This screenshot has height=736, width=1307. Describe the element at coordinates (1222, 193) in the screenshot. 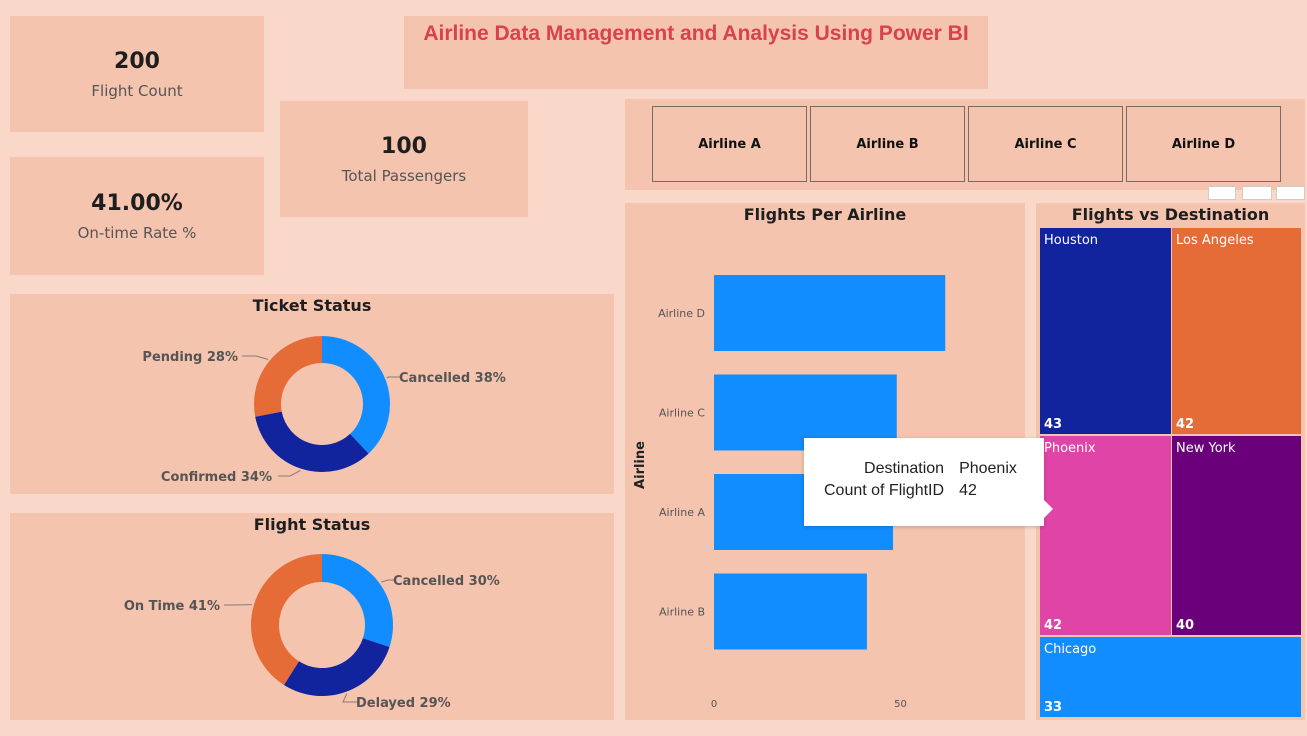

I see `filter-icon` at that location.